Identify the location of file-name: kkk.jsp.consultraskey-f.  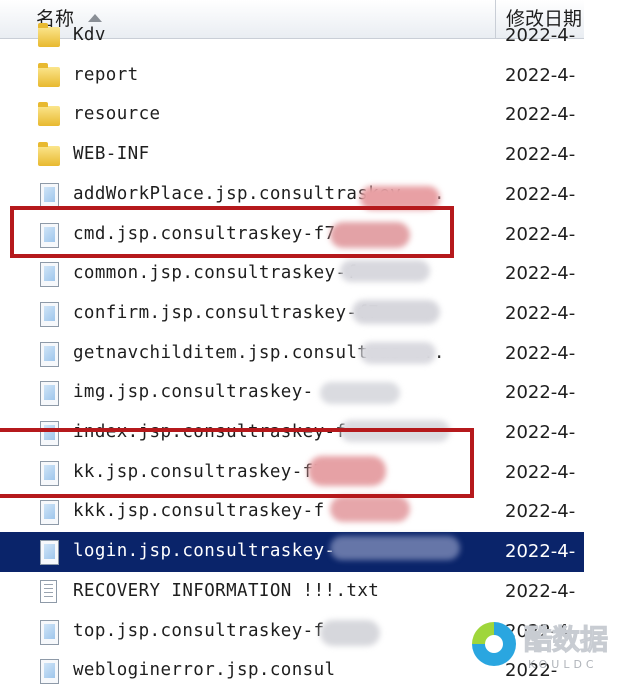
(199, 511).